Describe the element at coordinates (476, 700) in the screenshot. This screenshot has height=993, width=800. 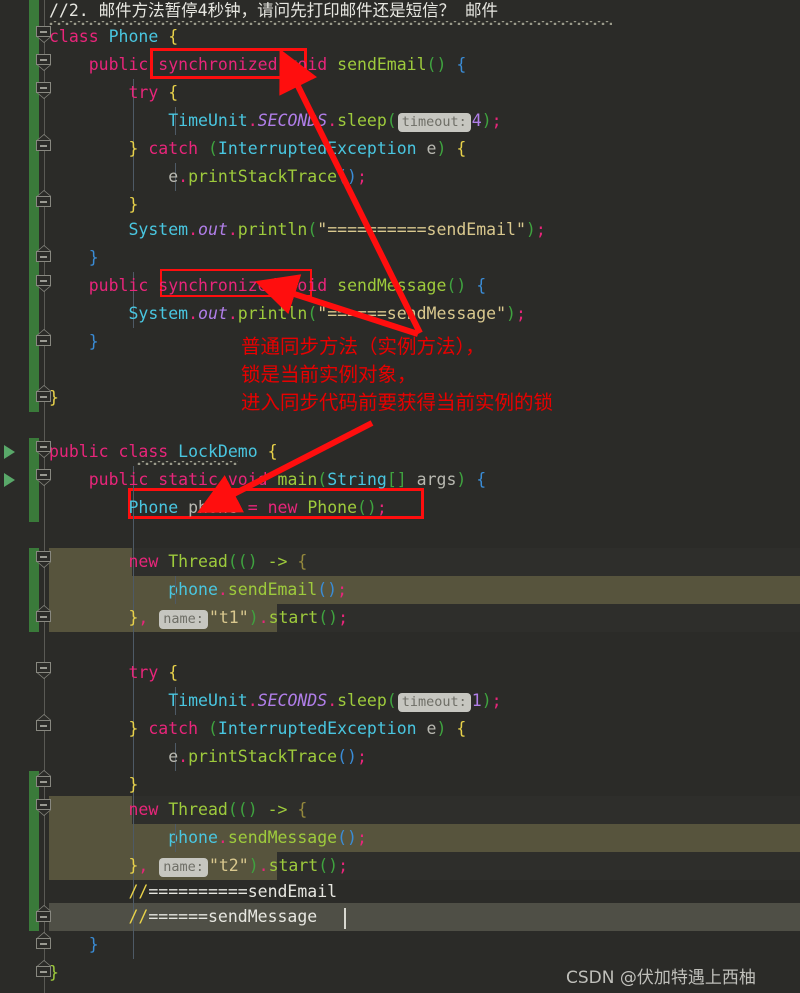
I see `tok-num-1: 1` at that location.